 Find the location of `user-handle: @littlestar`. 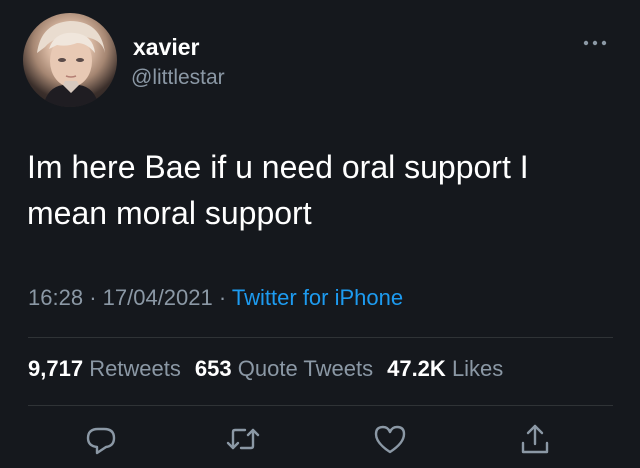

user-handle: @littlestar is located at coordinates (178, 78).